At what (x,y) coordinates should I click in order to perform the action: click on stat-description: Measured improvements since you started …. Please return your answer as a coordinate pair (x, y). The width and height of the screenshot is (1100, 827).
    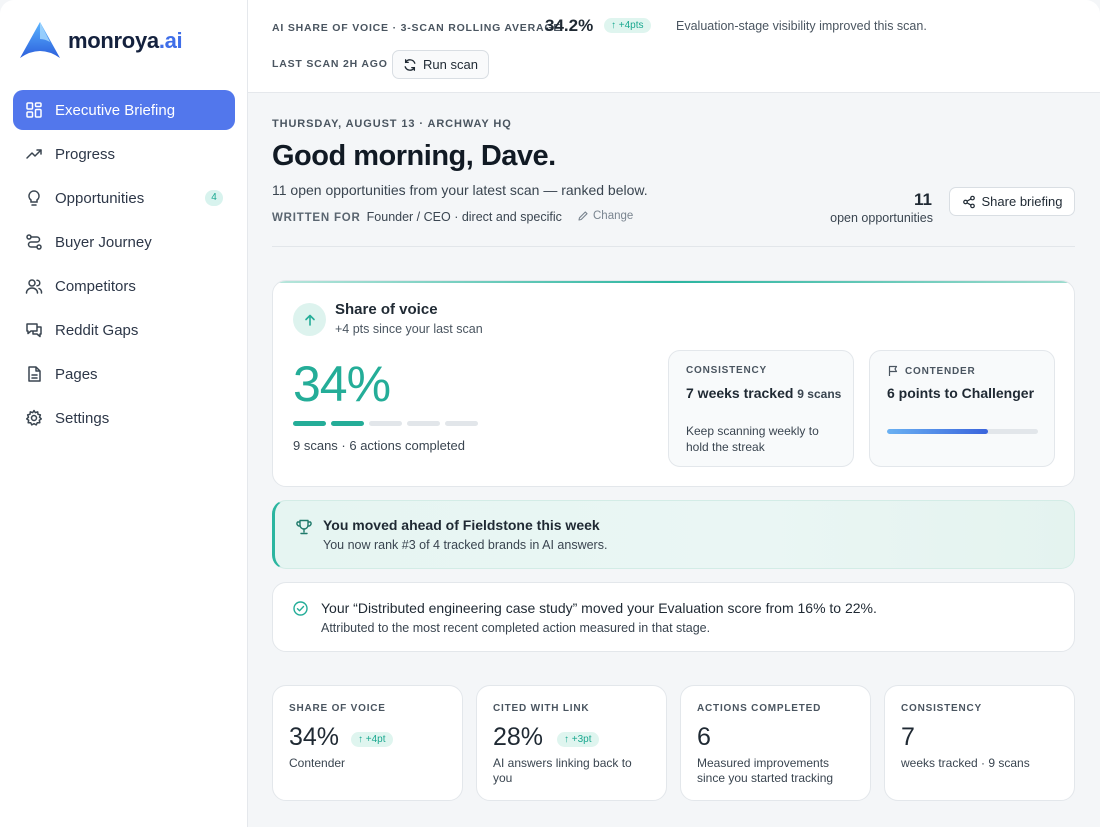
    Looking at the image, I should click on (765, 770).